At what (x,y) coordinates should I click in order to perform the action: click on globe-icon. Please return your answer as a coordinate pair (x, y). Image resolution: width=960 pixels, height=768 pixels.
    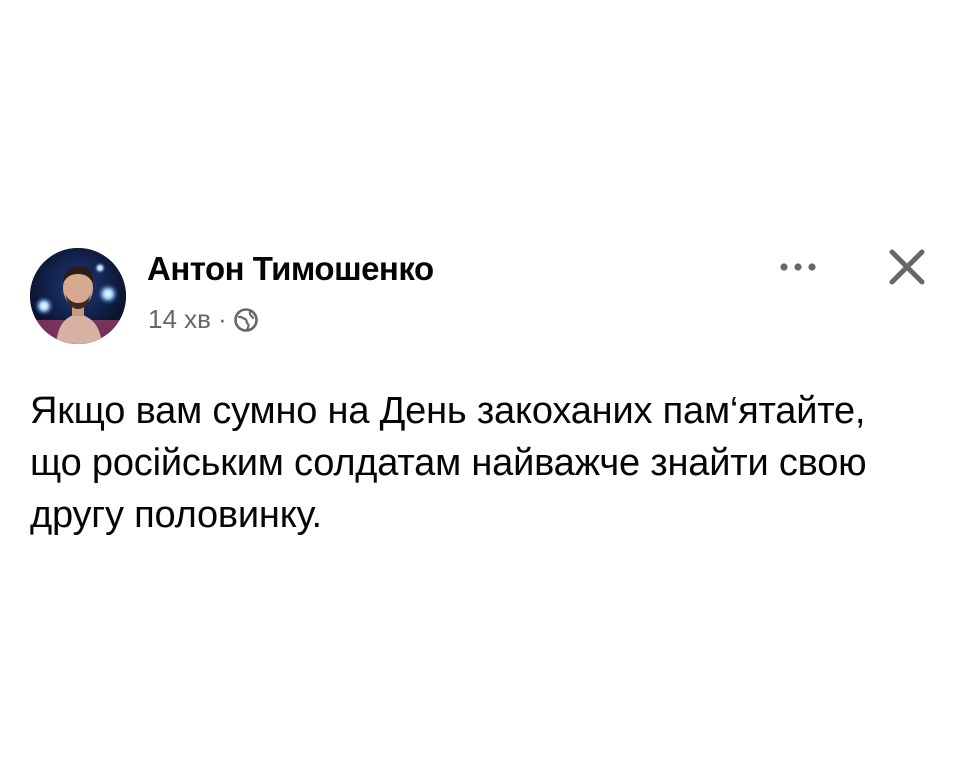
    Looking at the image, I should click on (246, 320).